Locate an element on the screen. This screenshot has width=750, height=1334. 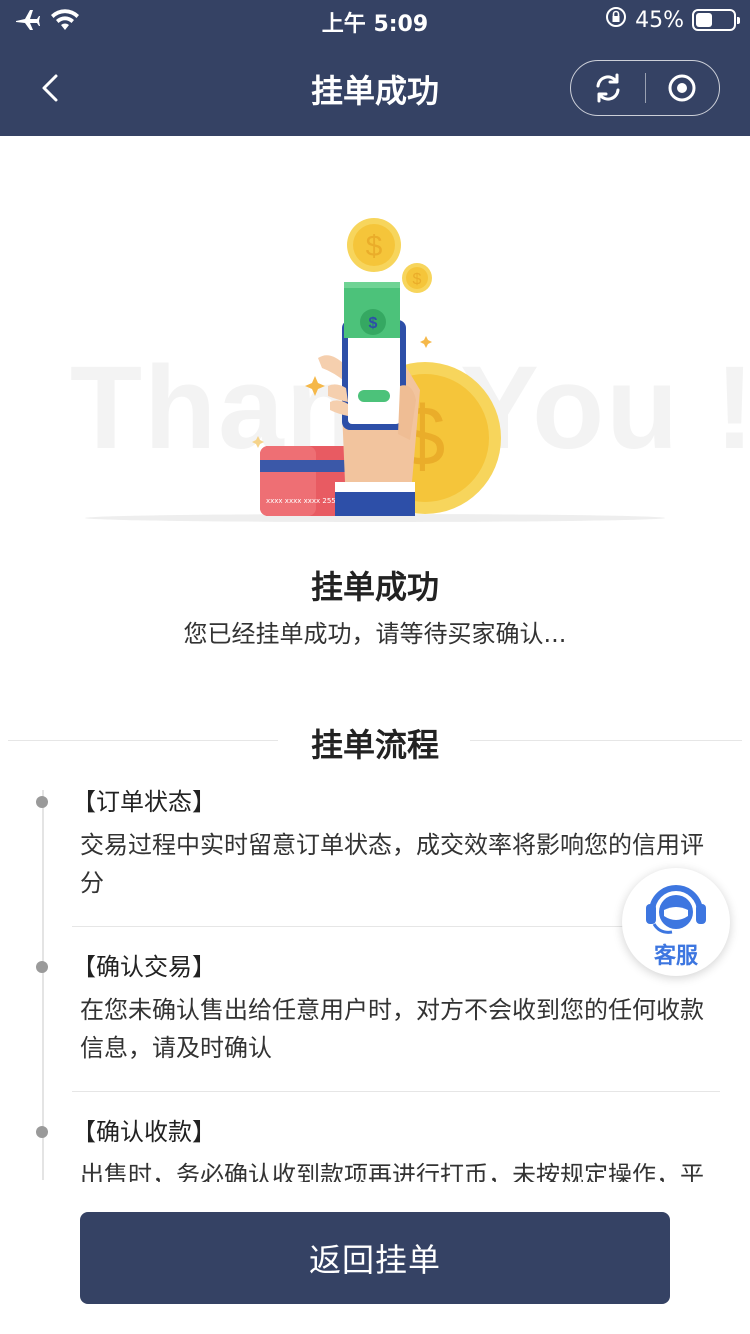
step-description: 出售时，务必确认收到款项再进行打币，未按规定操作，平台不承担相应损失 is located at coordinates (392, 1171).